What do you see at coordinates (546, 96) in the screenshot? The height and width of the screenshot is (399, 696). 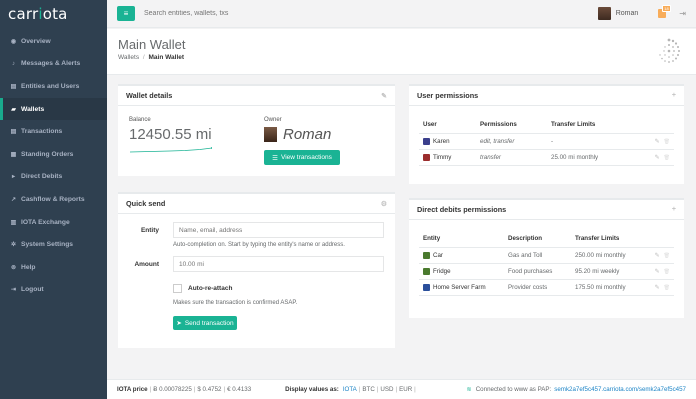 I see `panel-header: User permissions +` at bounding box center [546, 96].